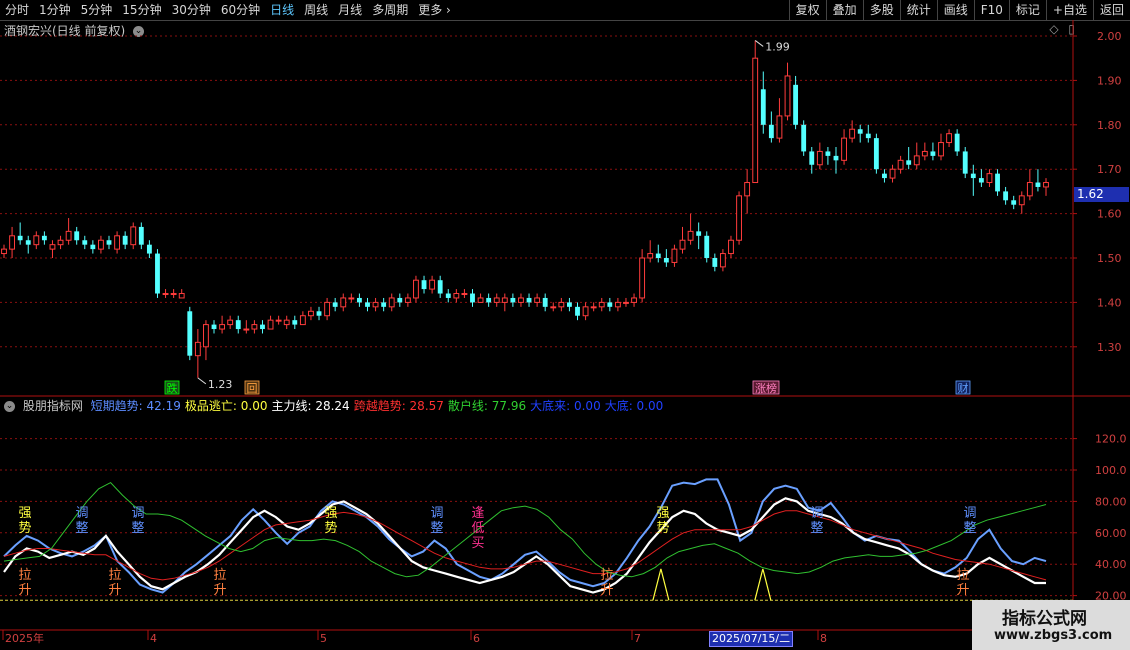  I want to click on toolbar-action-4: 画线, so click(955, 10).